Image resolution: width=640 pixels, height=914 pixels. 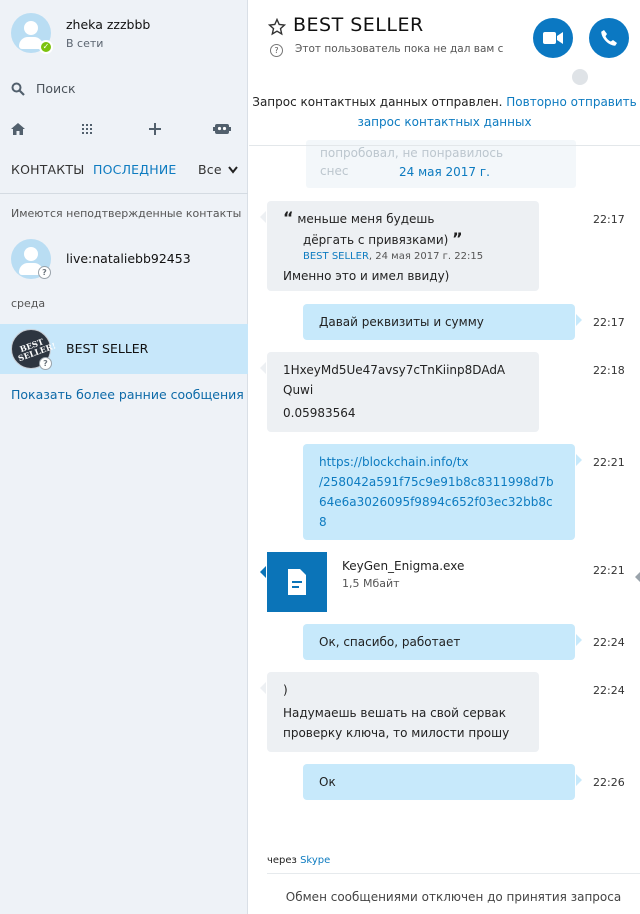 I want to click on via-label: через Skype, so click(x=298, y=860).